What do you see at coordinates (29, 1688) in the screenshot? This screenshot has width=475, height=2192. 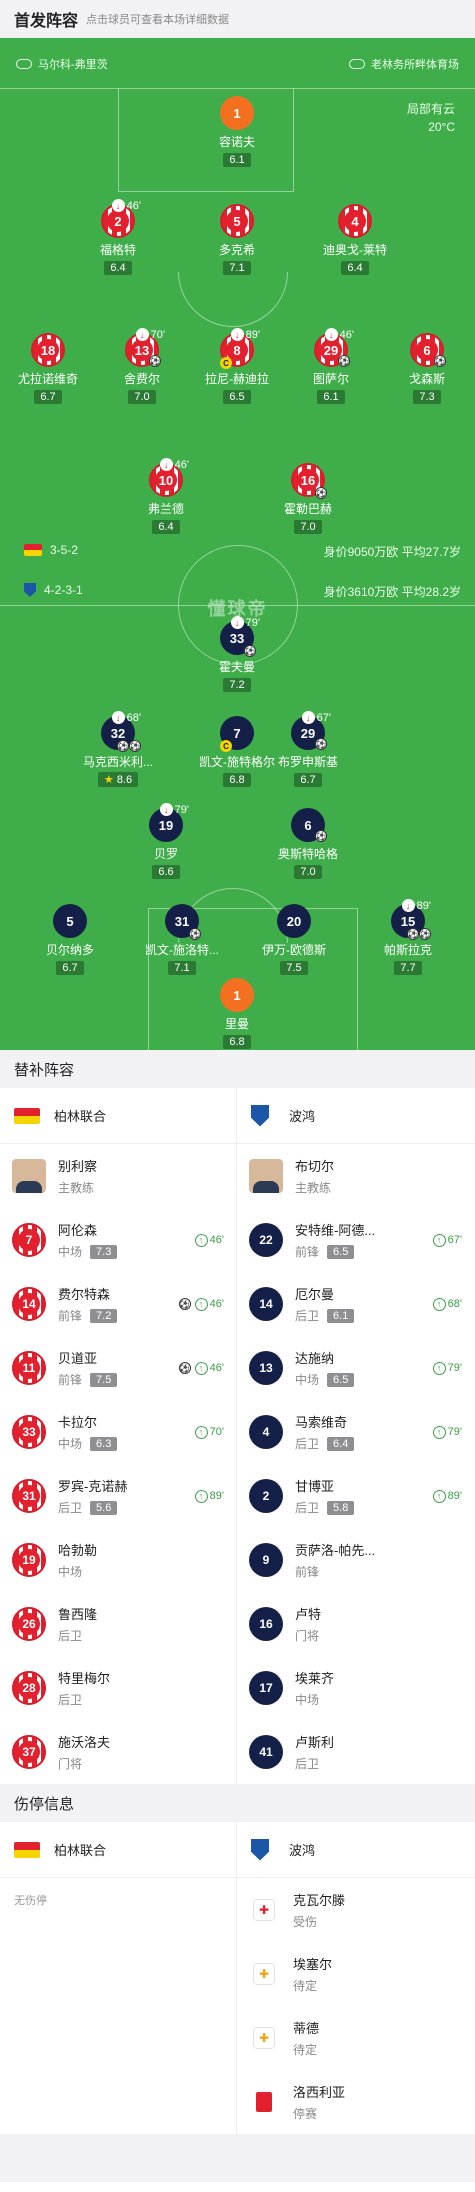 I see `player-number: 28` at bounding box center [29, 1688].